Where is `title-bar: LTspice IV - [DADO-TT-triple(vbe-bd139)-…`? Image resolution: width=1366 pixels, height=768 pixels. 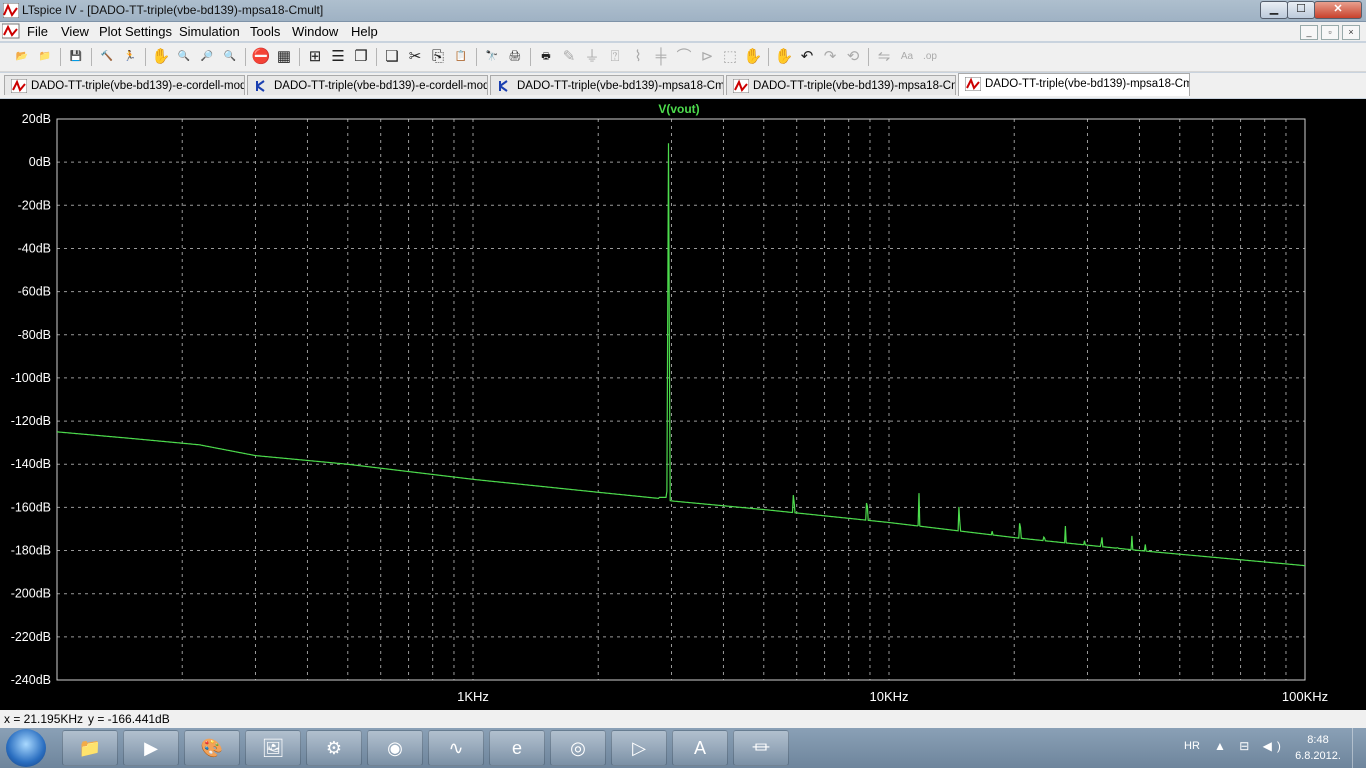 title-bar: LTspice IV - [DADO-TT-triple(vbe-bd139)-… is located at coordinates (683, 11).